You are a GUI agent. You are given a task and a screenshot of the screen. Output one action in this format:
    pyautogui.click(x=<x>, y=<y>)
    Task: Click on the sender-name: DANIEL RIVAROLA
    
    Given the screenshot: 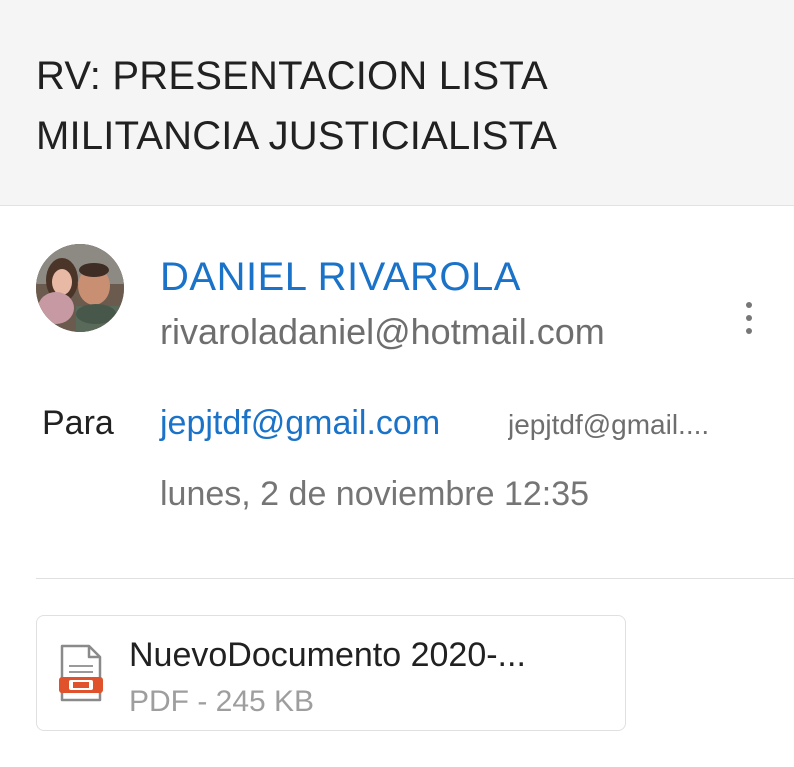 What is the action you would take?
    pyautogui.click(x=340, y=277)
    